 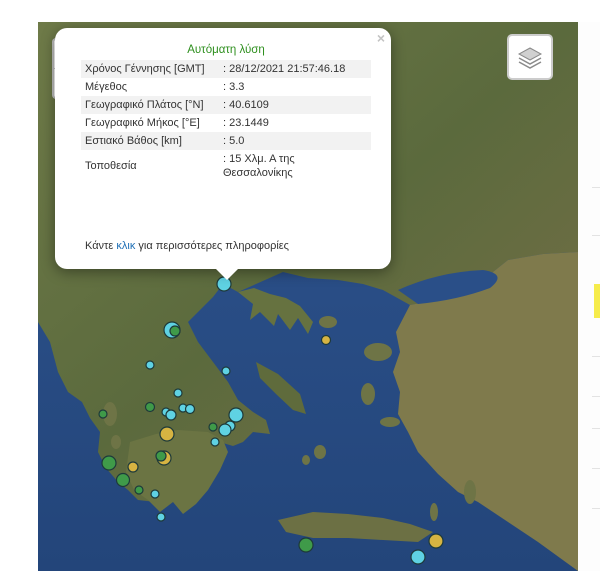 What do you see at coordinates (368, 394) in the screenshot?
I see `chios` at bounding box center [368, 394].